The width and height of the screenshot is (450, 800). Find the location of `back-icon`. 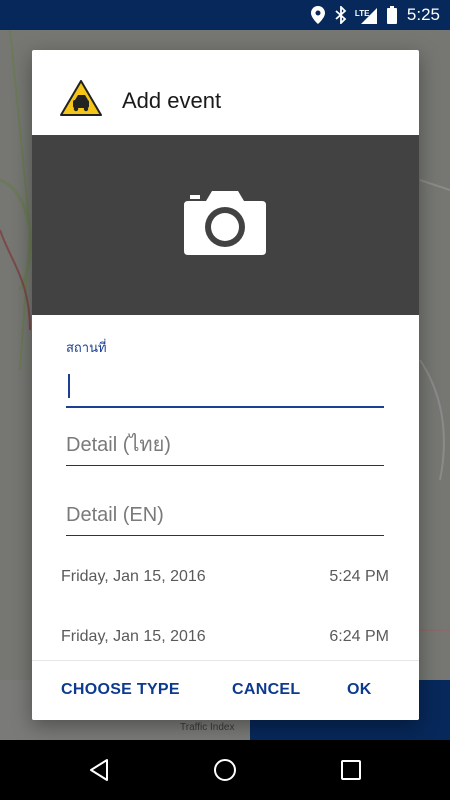

back-icon is located at coordinates (100, 770).